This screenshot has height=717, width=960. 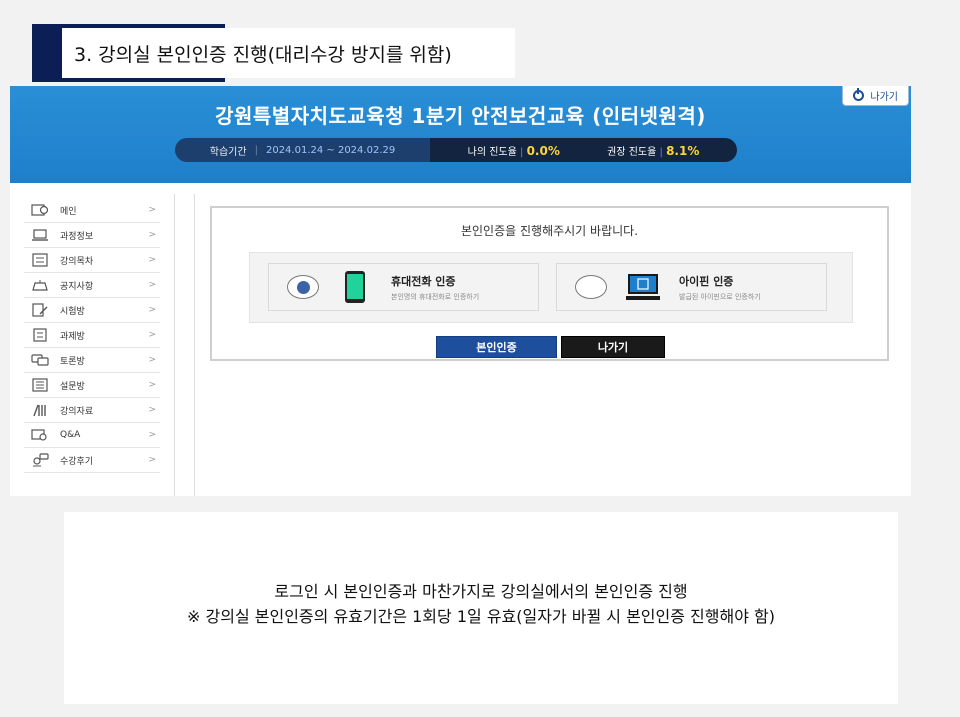 I want to click on sidebar-item-survey: 설문방 >, so click(x=92, y=385).